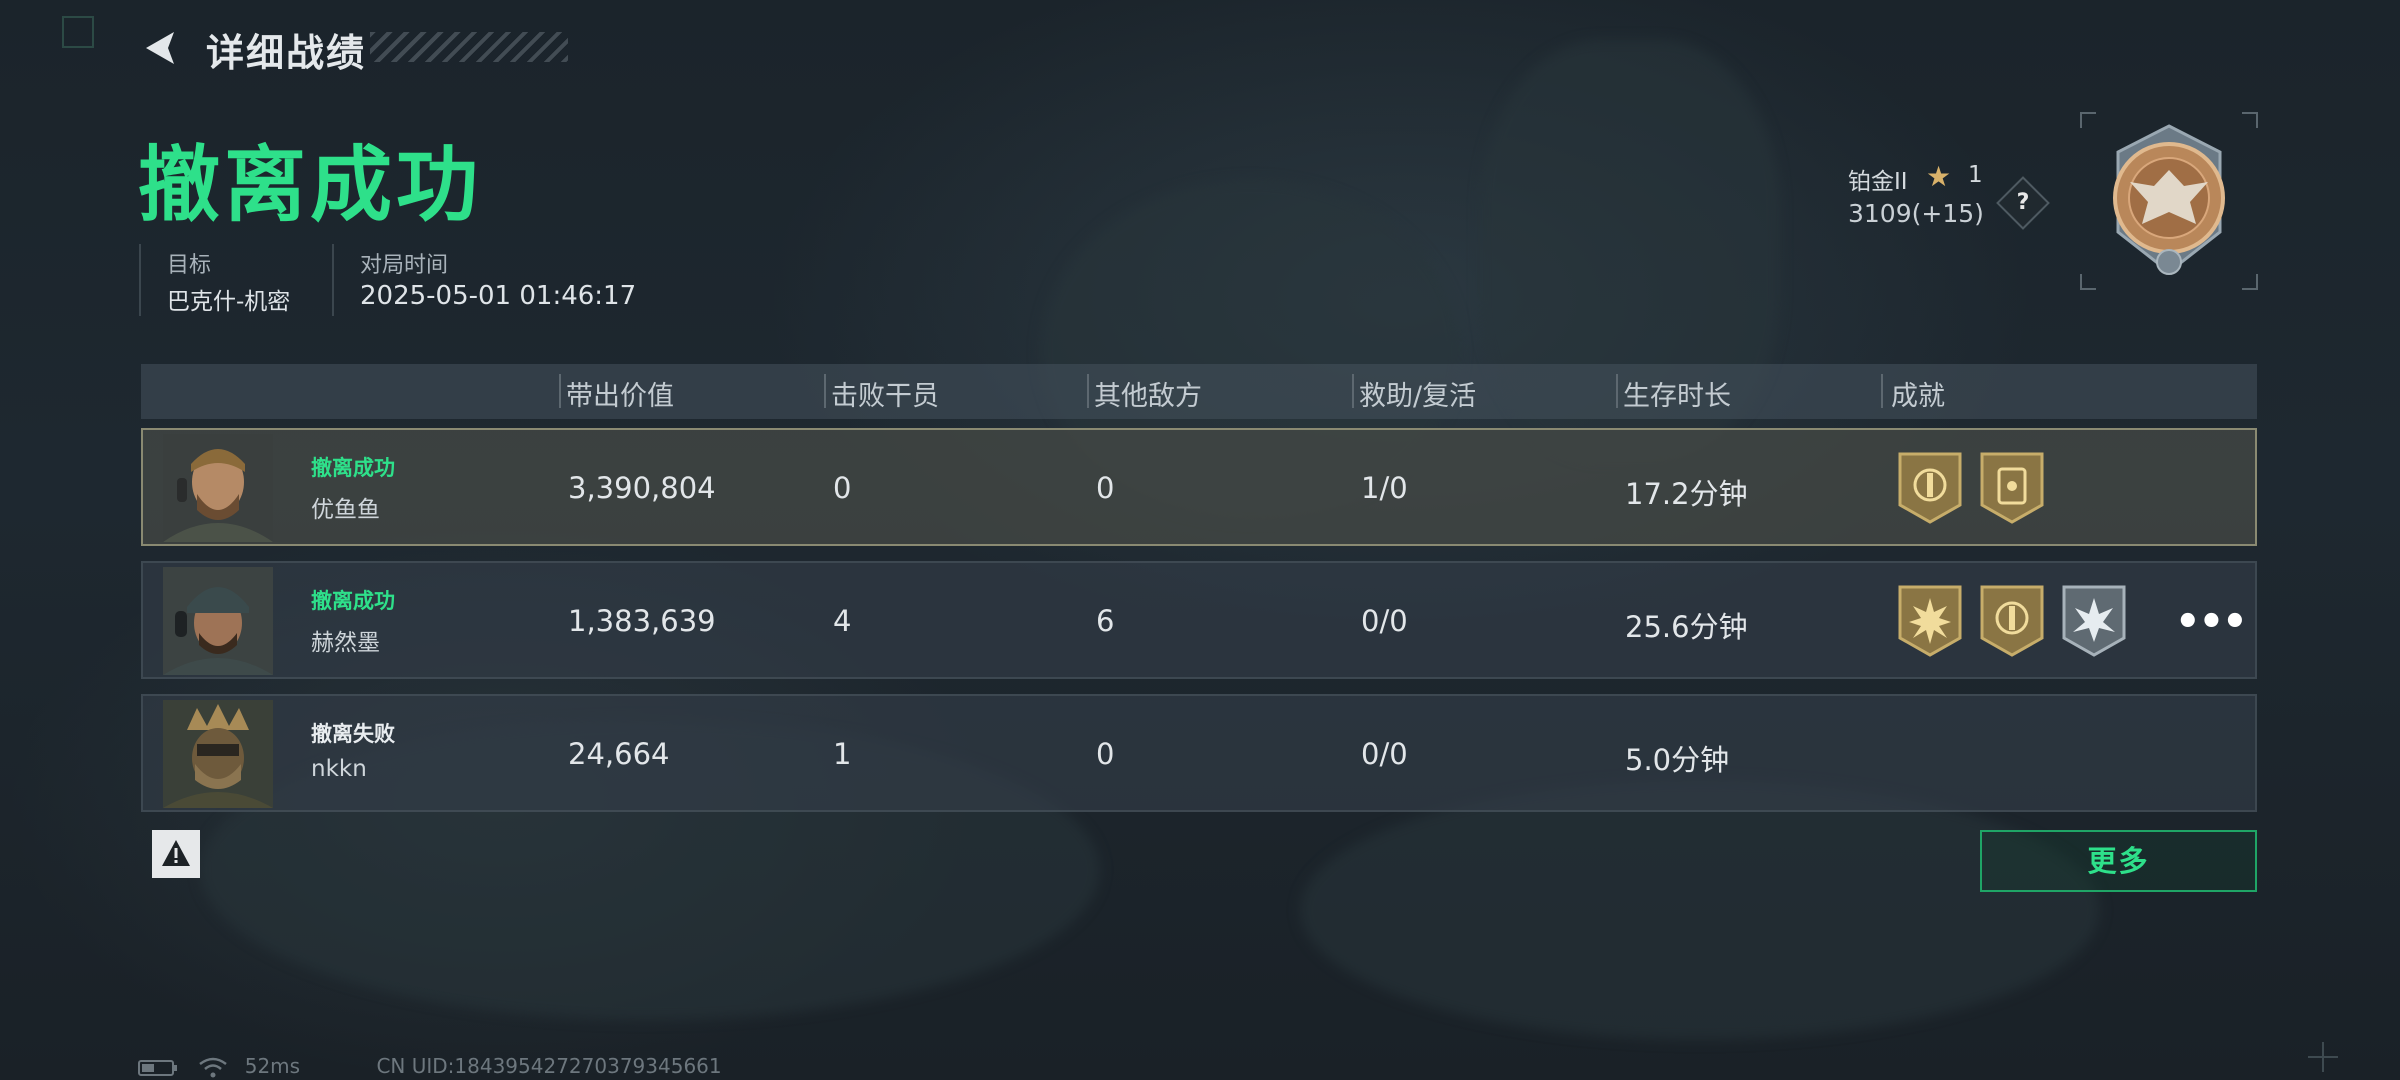 Image resolution: width=2400 pixels, height=1080 pixels. I want to click on operator-kills: 4, so click(842, 621).